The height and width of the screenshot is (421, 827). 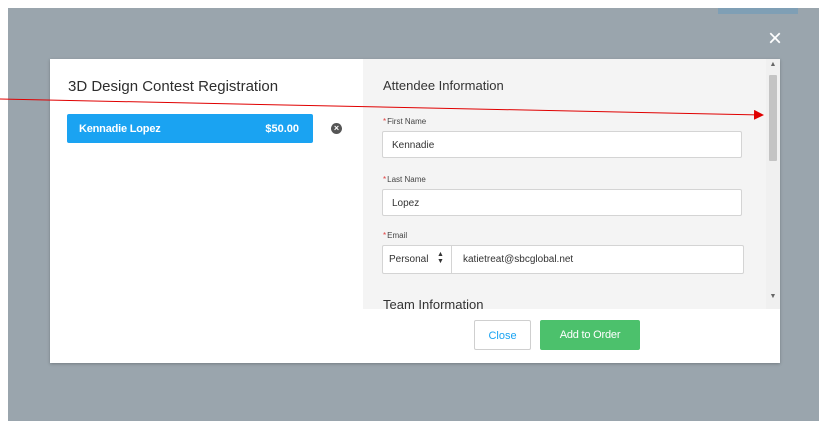 I want to click on select-arrows-icon: ▲ ▼, so click(x=440, y=258).